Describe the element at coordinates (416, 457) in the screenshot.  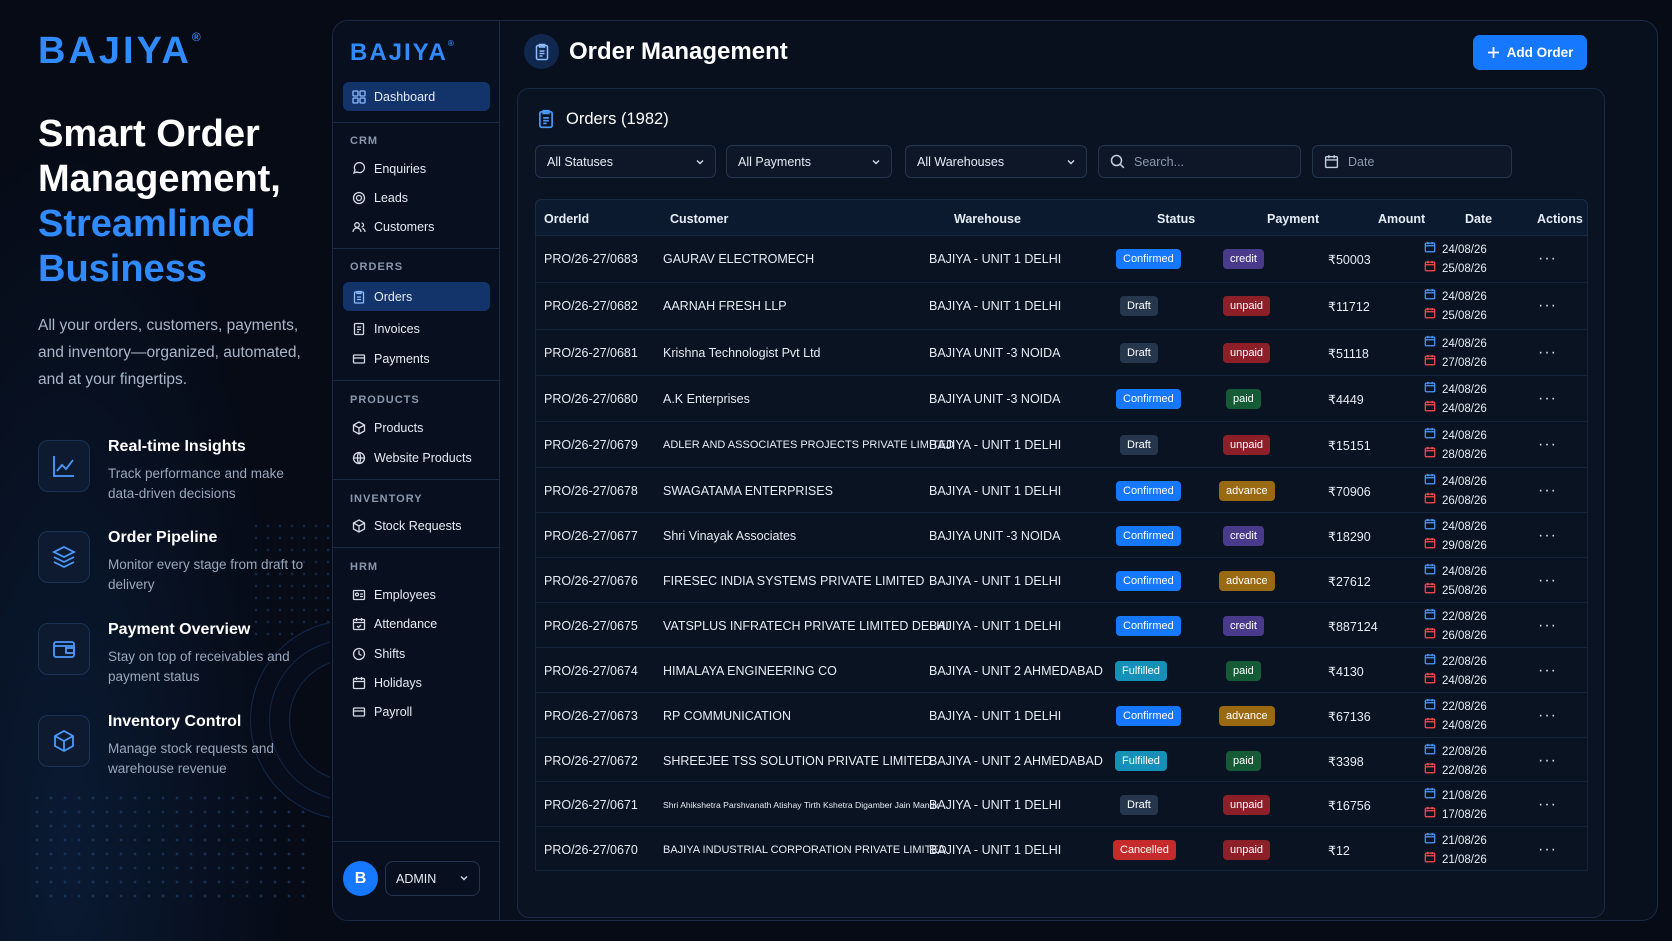
I see `sidebar-item-website-products: Website Products` at that location.